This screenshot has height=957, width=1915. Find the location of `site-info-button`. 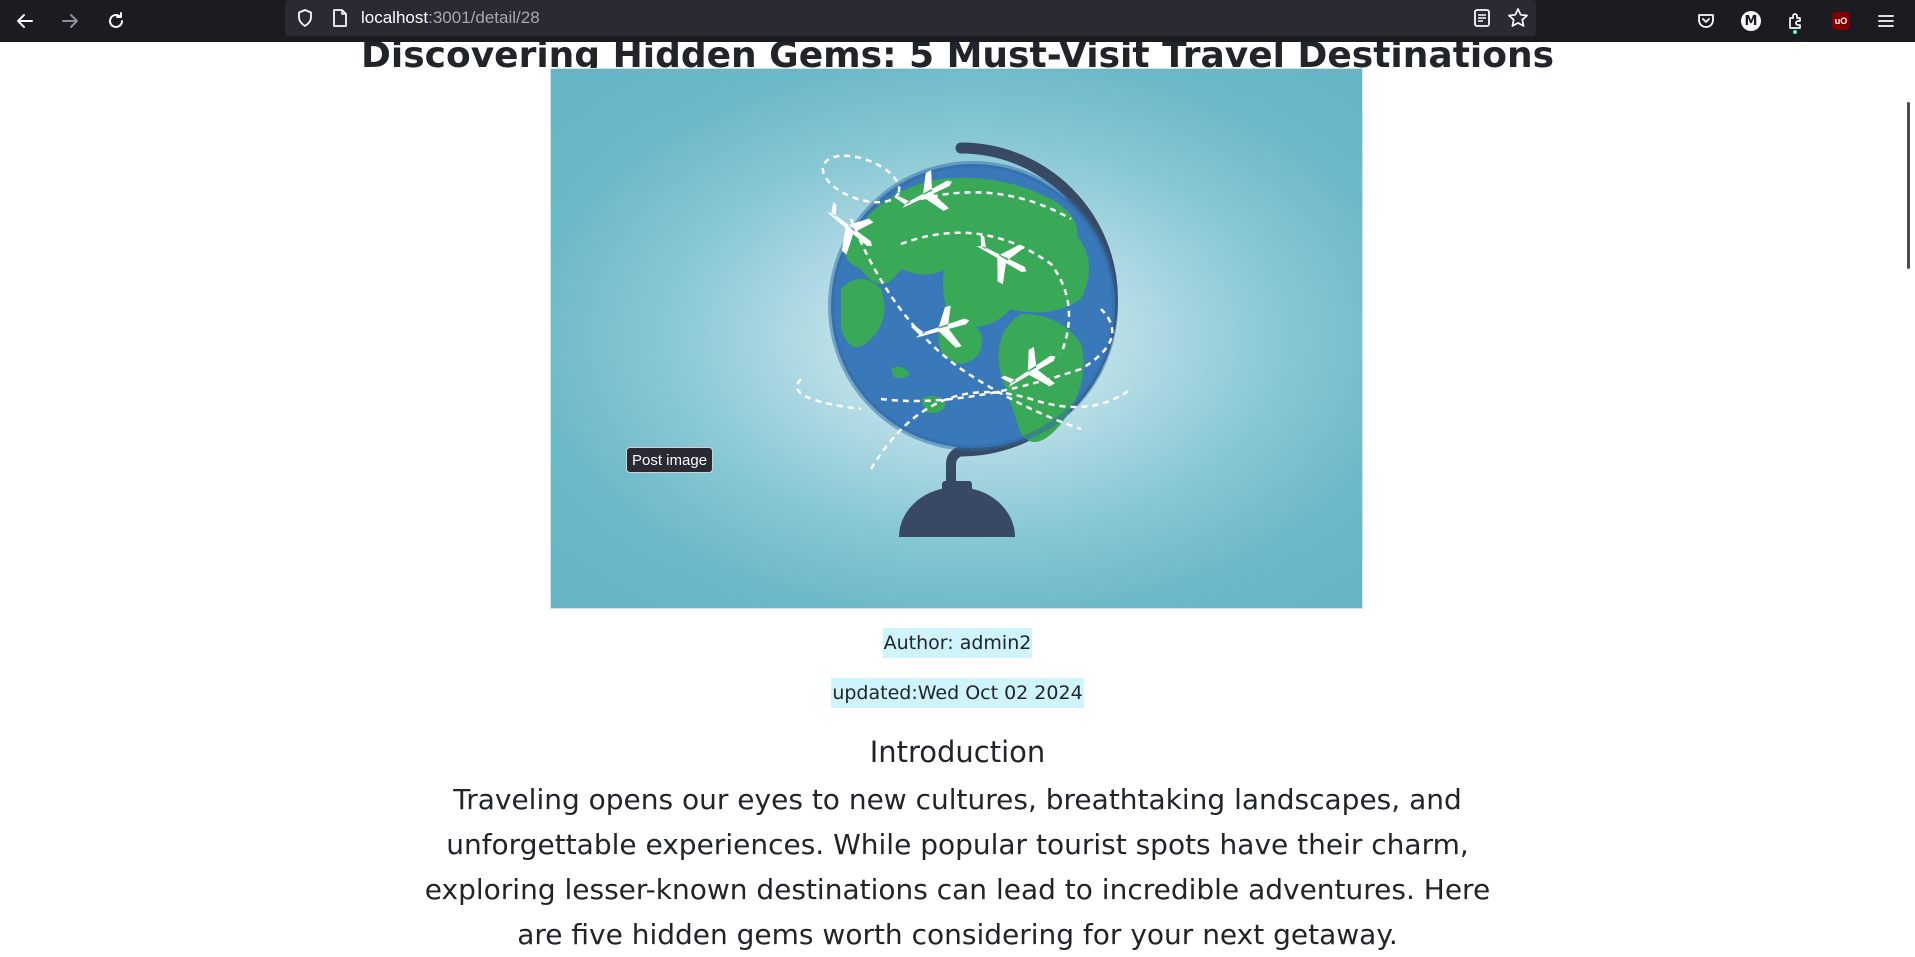

site-info-button is located at coordinates (340, 18).